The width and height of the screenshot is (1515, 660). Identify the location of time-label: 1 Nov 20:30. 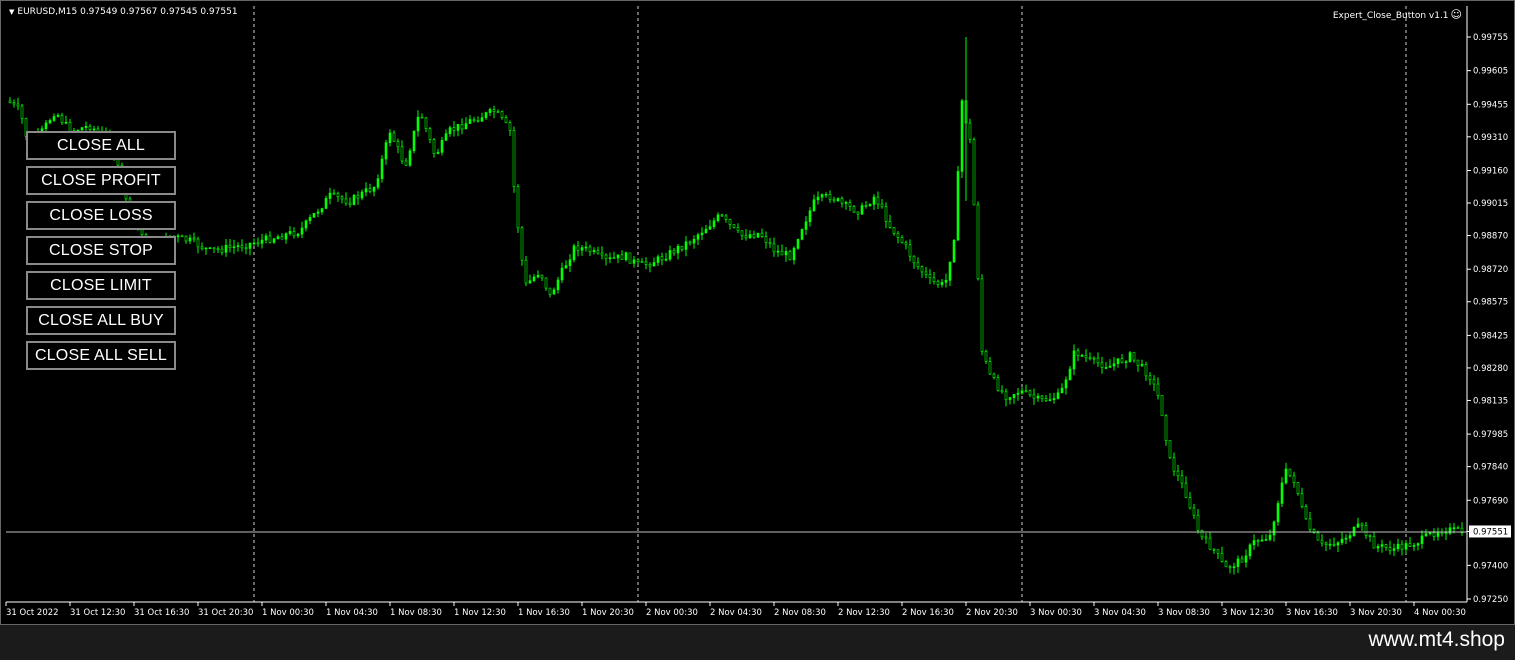
(608, 613).